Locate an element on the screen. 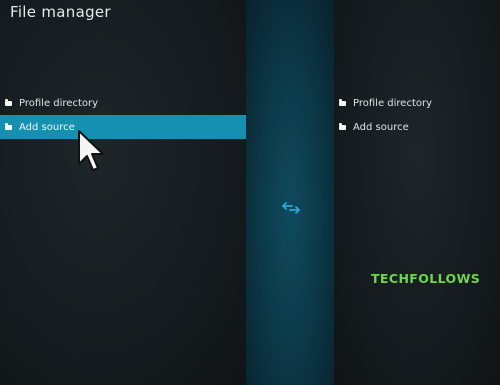  swap-arrows-icon is located at coordinates (291, 208).